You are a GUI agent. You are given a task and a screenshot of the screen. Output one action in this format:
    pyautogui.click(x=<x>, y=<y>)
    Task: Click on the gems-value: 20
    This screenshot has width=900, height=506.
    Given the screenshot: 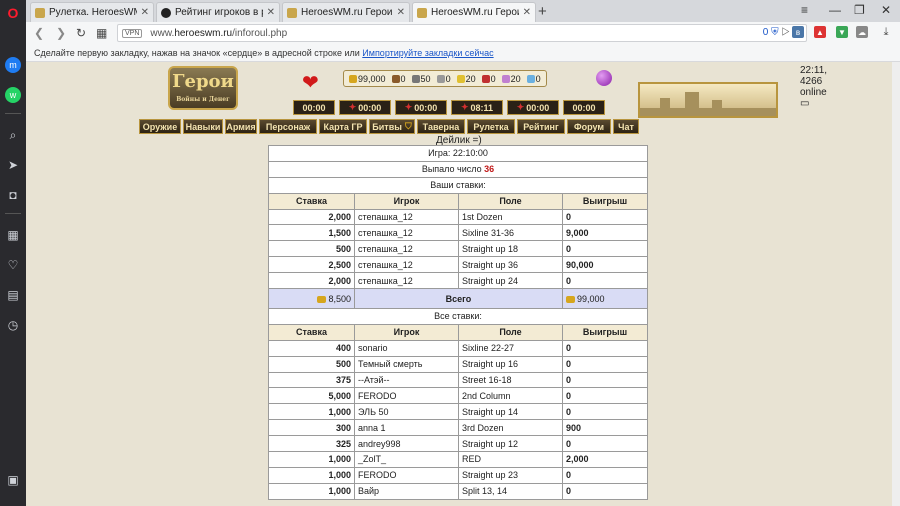 What is the action you would take?
    pyautogui.click(x=515, y=78)
    